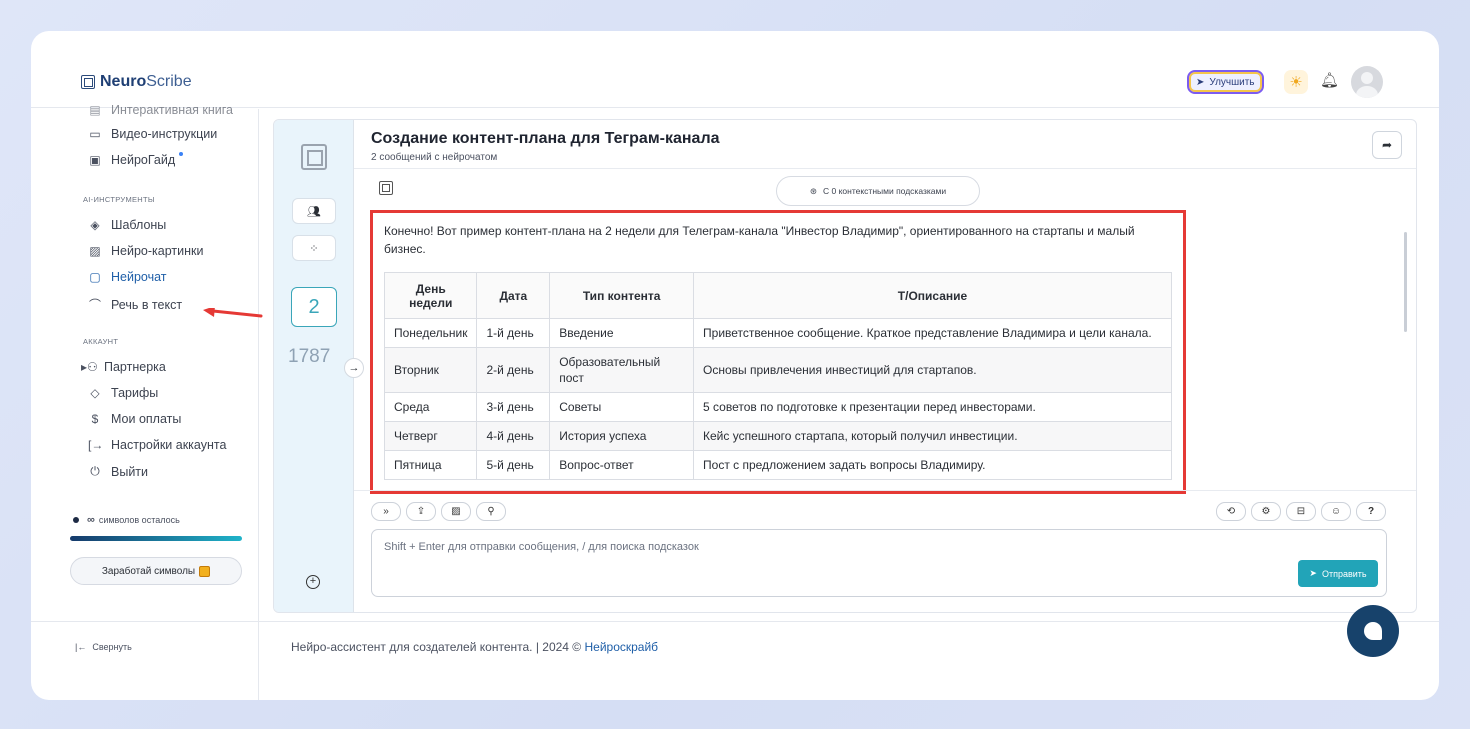 Image resolution: width=1470 pixels, height=729 pixels. I want to click on logo-text-bold: Neuro, so click(123, 81).